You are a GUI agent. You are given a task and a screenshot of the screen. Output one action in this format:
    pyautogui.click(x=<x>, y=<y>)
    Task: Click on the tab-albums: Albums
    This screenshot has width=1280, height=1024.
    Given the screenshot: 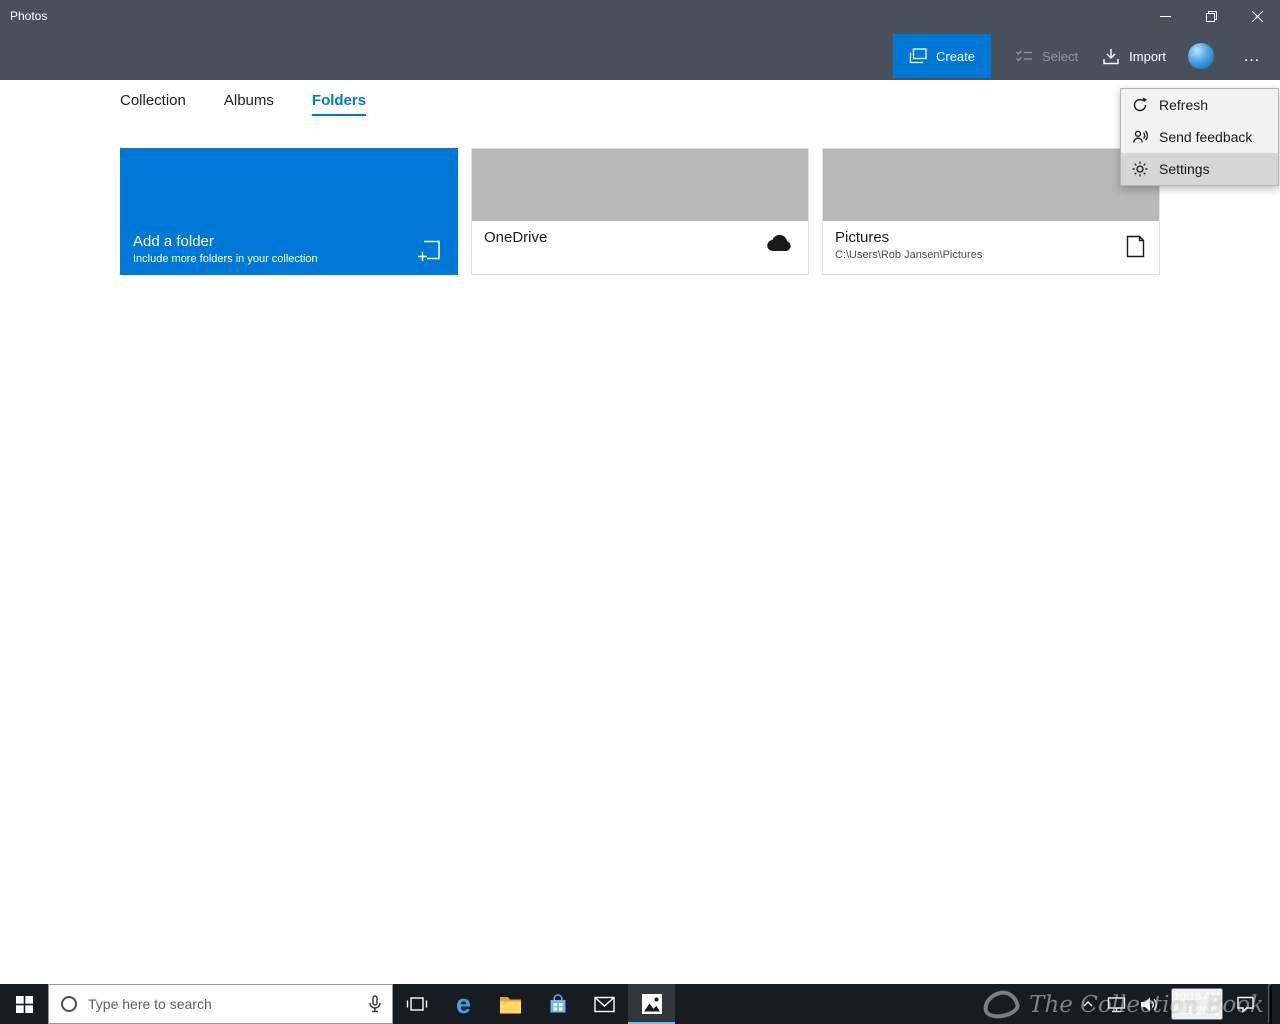 What is the action you would take?
    pyautogui.click(x=249, y=104)
    